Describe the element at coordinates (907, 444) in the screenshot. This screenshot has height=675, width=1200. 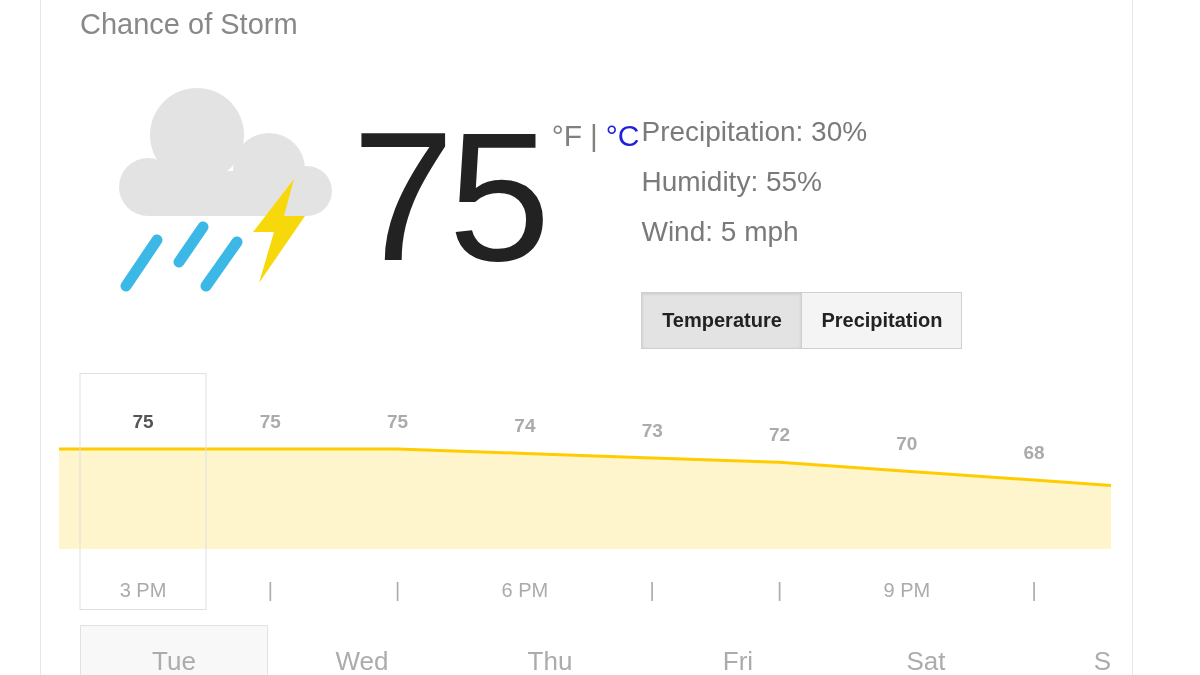
I see `temperature-label: 70` at that location.